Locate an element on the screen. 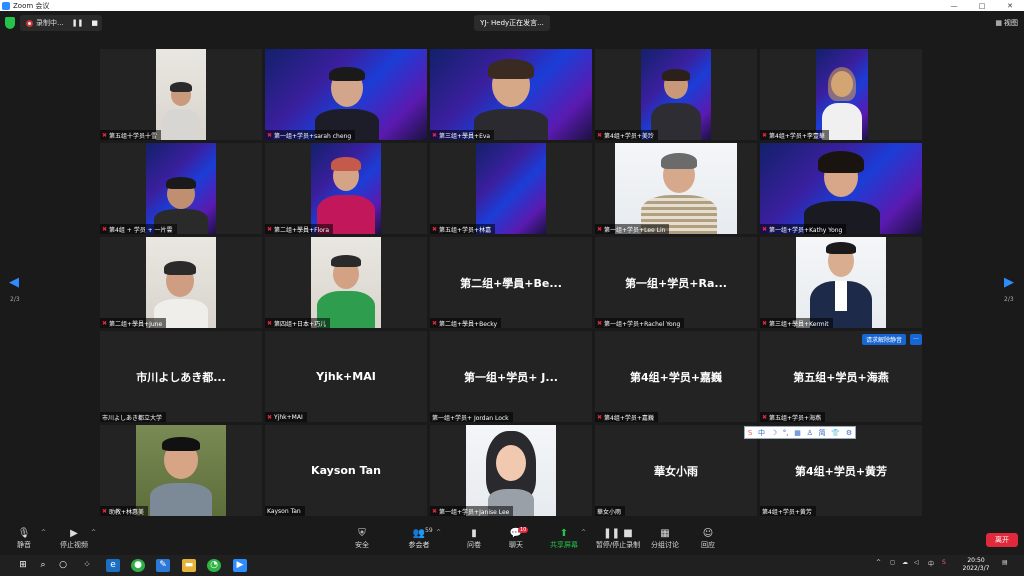 The width and height of the screenshot is (1024, 576). cloud-icon: ☁ is located at coordinates (905, 562).